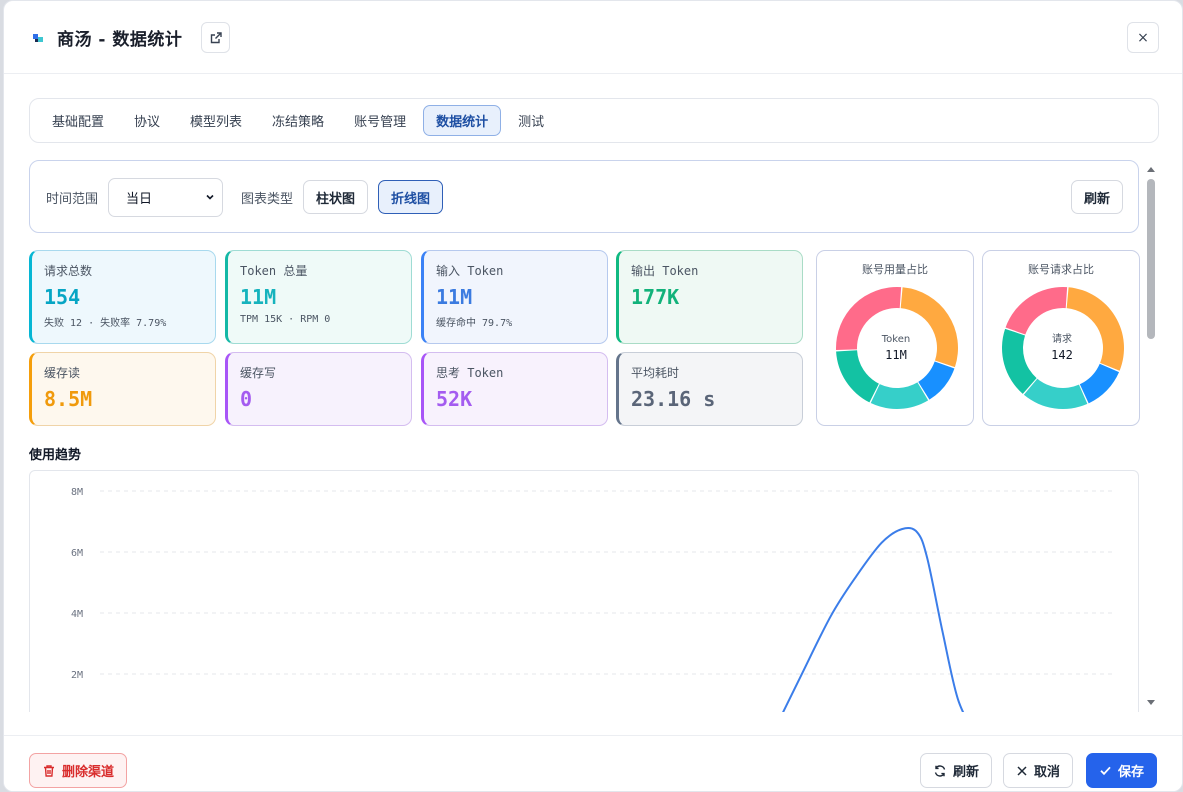 The width and height of the screenshot is (1183, 792). What do you see at coordinates (274, 271) in the screenshot?
I see `stat-label: Token 总量` at bounding box center [274, 271].